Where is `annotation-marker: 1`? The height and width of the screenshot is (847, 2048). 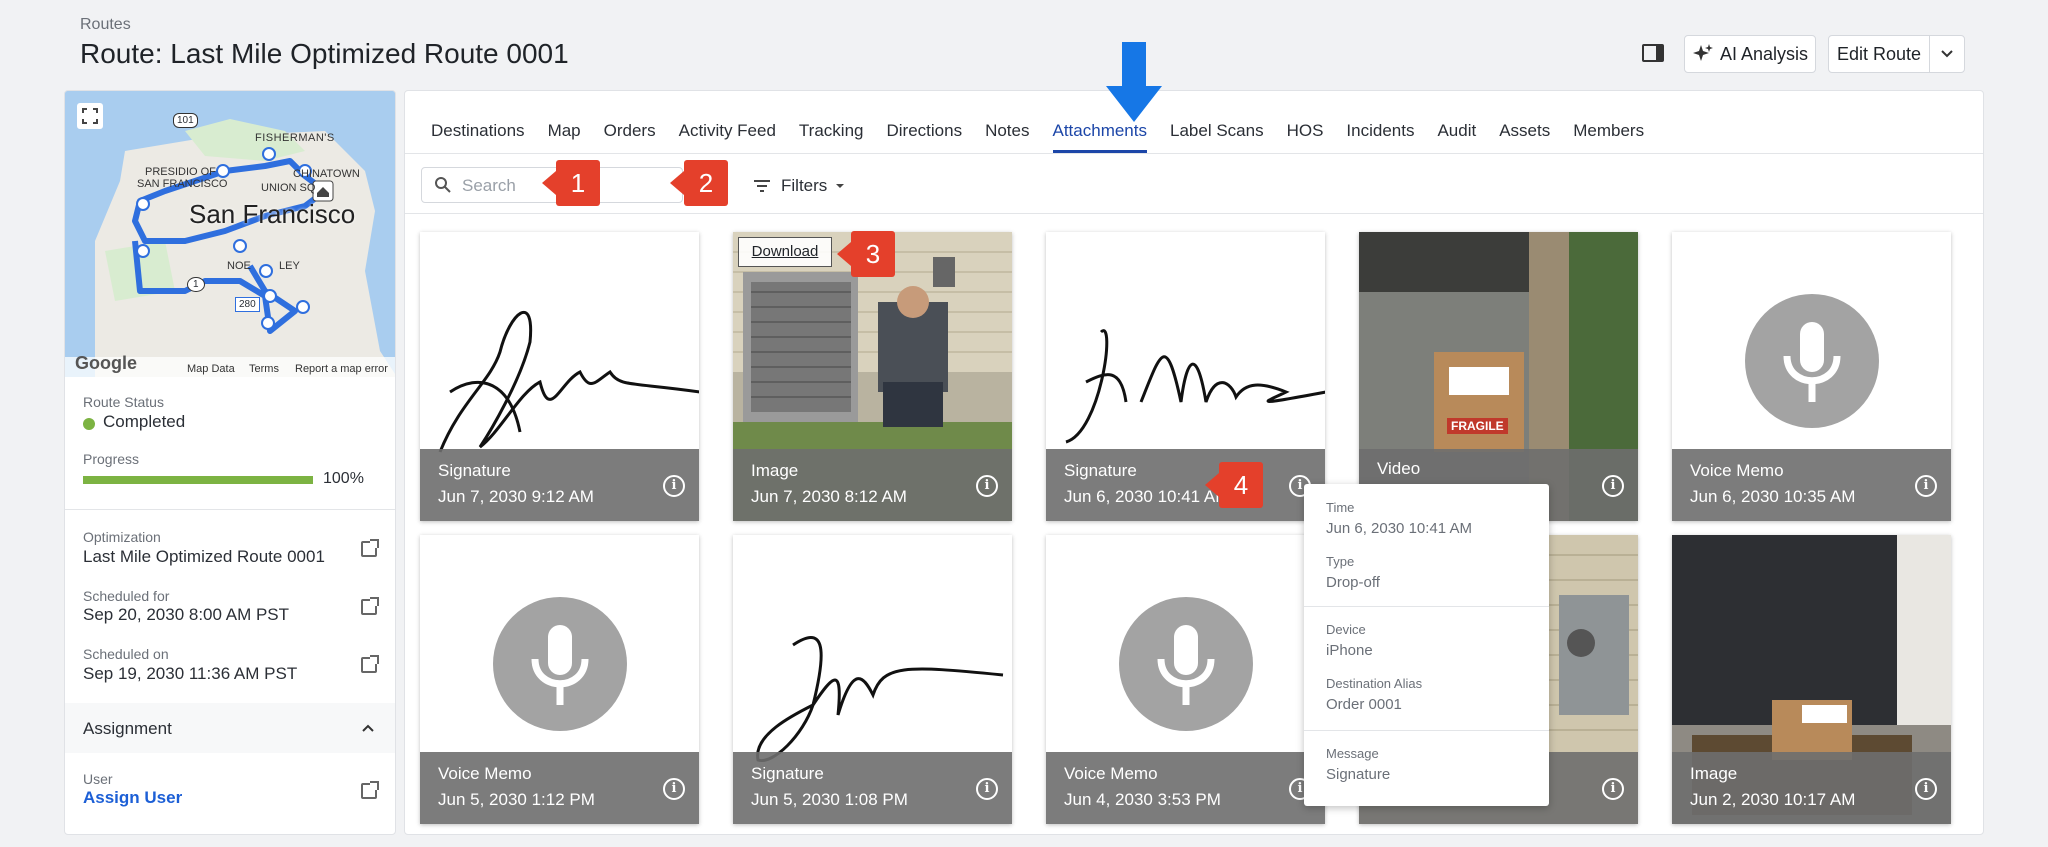
annotation-marker: 1 is located at coordinates (571, 183).